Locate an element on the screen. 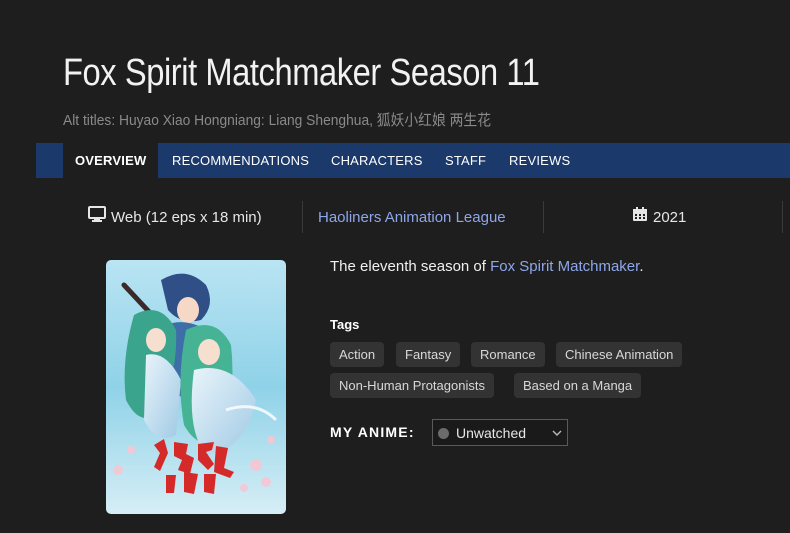  tags-heading: Tags is located at coordinates (345, 324).